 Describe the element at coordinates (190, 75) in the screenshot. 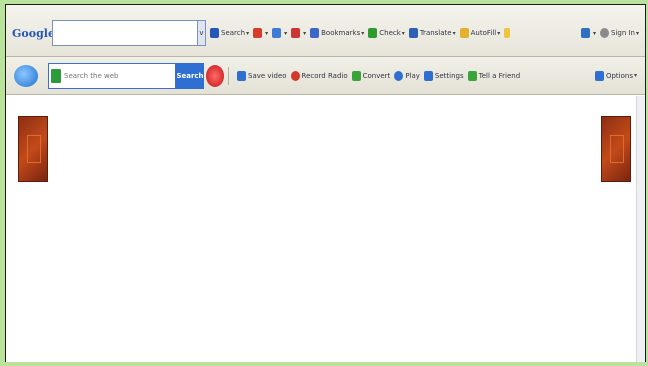

I see `media-search-button: Search` at that location.